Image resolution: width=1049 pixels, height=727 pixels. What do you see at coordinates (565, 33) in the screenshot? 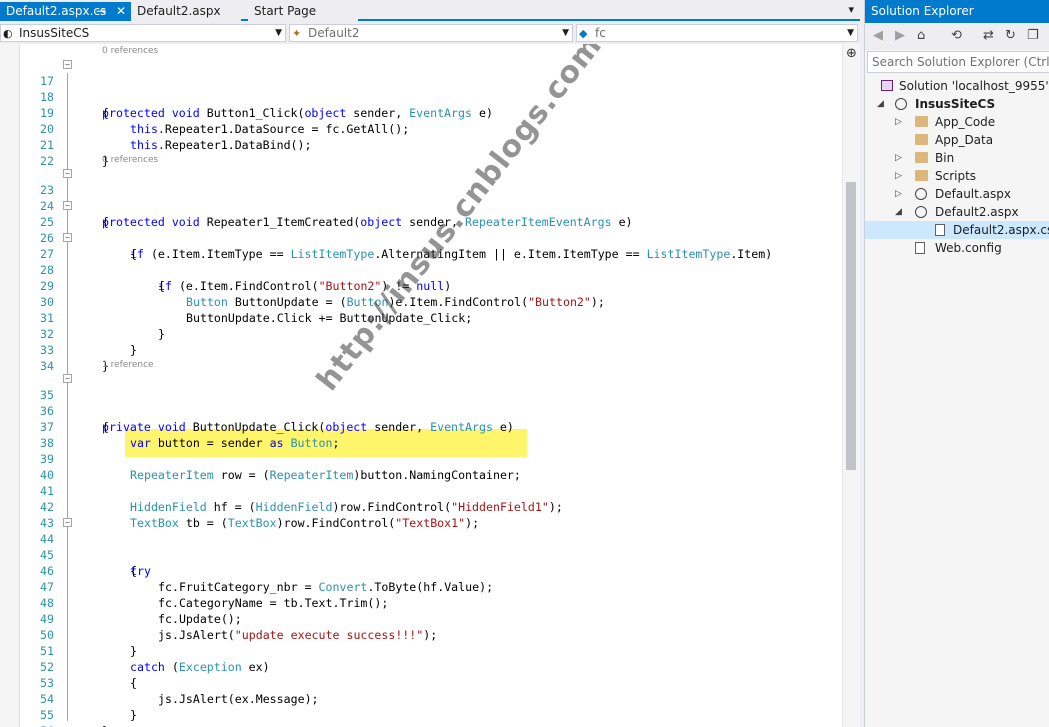
I see `chevron-down-icon: ▼` at bounding box center [565, 33].